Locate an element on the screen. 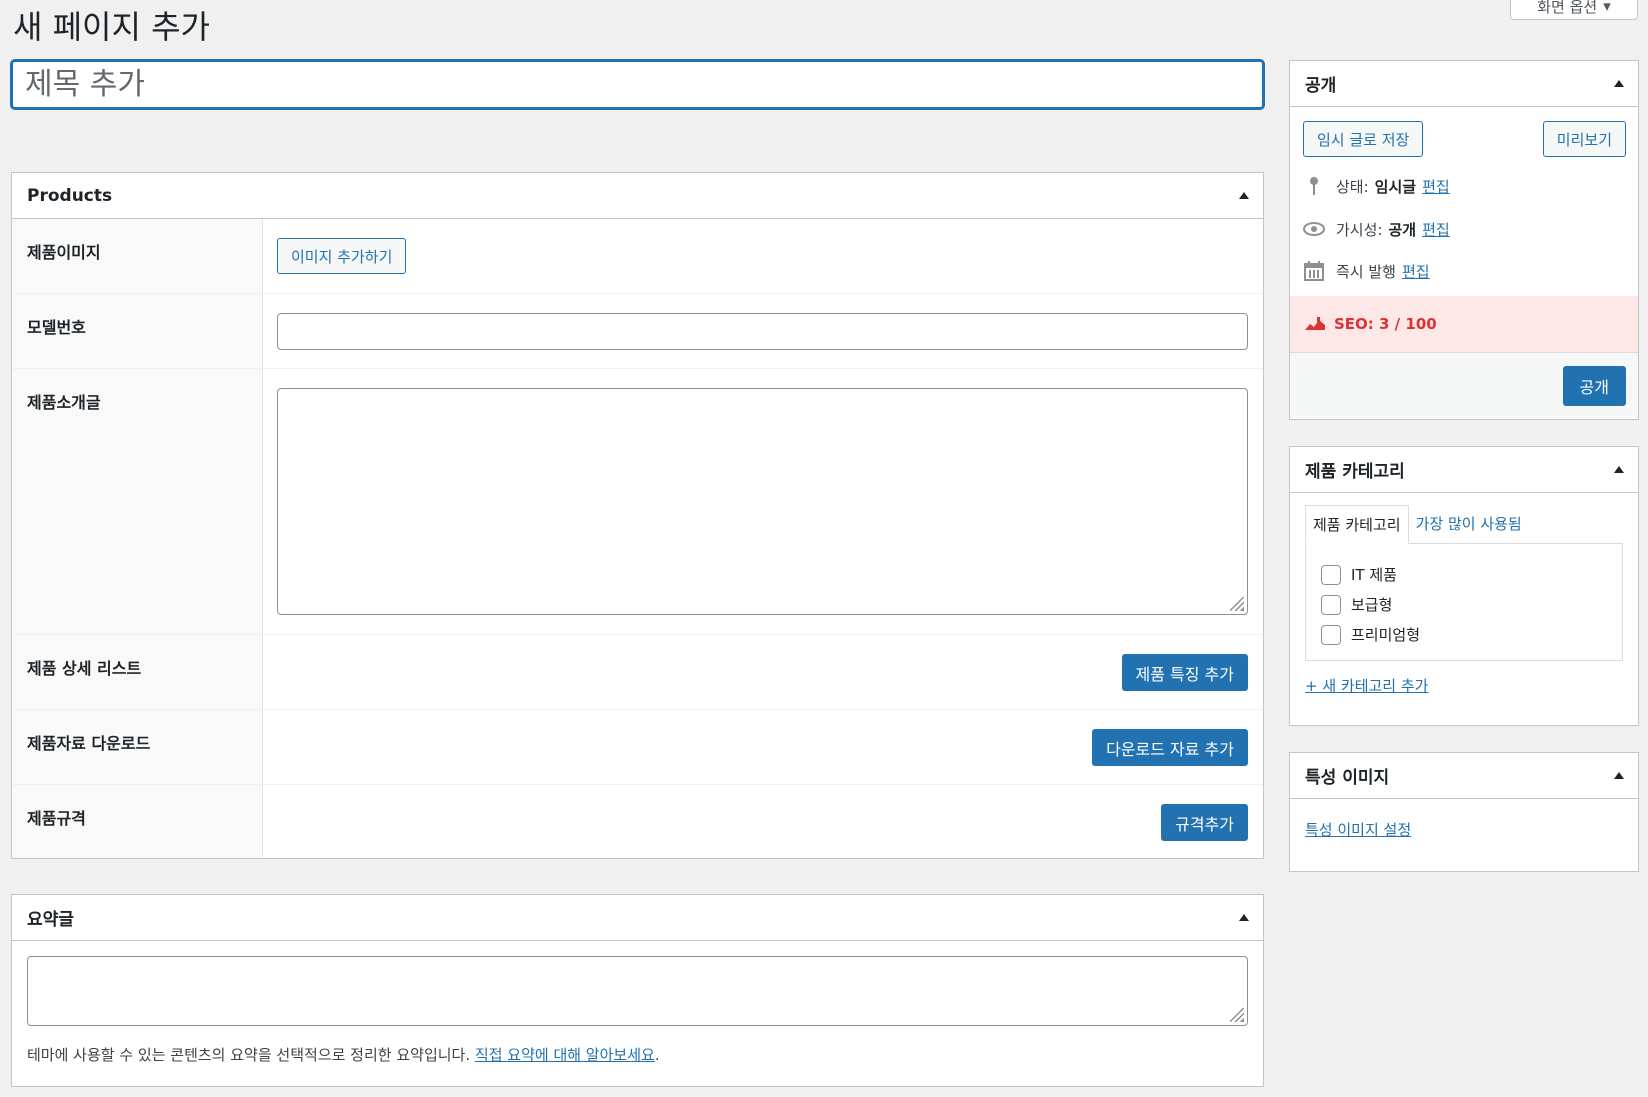 The width and height of the screenshot is (1648, 1097). category-tabs: 제품 카테고리 가장 많이 사용됨 is located at coordinates (1464, 524).